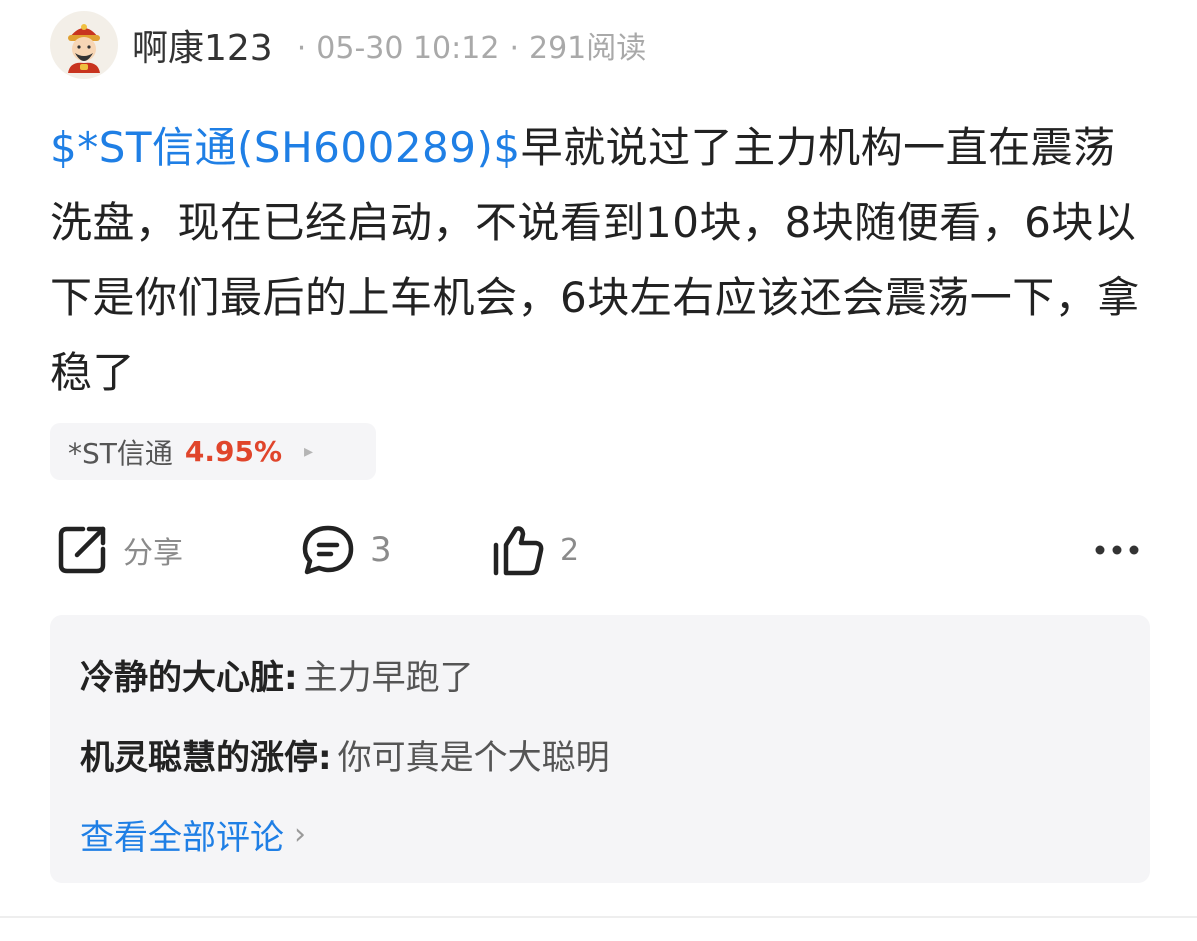  I want to click on post-meta: · 05-30 10:12 · 291阅读, so click(467, 45).